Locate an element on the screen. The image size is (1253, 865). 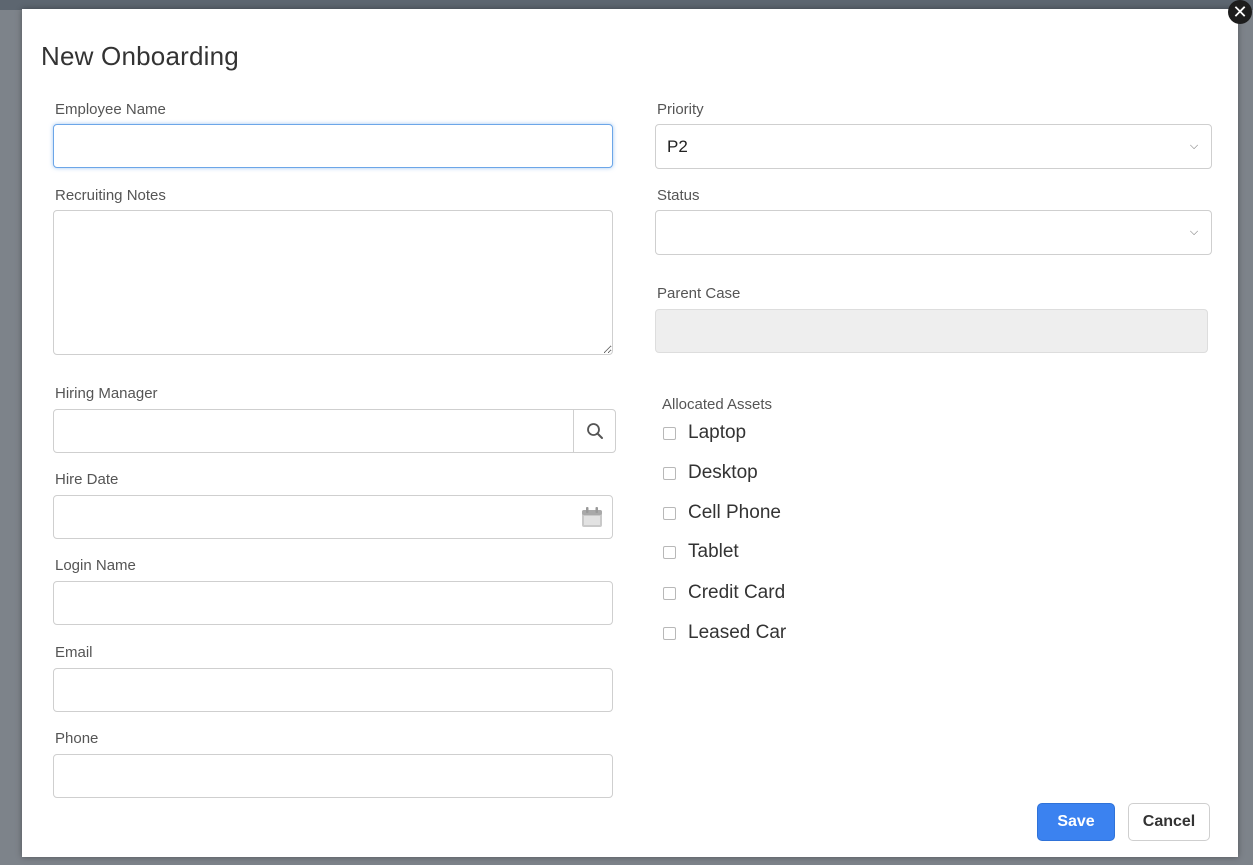
asset-checkbox-desktop: Desktop is located at coordinates (710, 473).